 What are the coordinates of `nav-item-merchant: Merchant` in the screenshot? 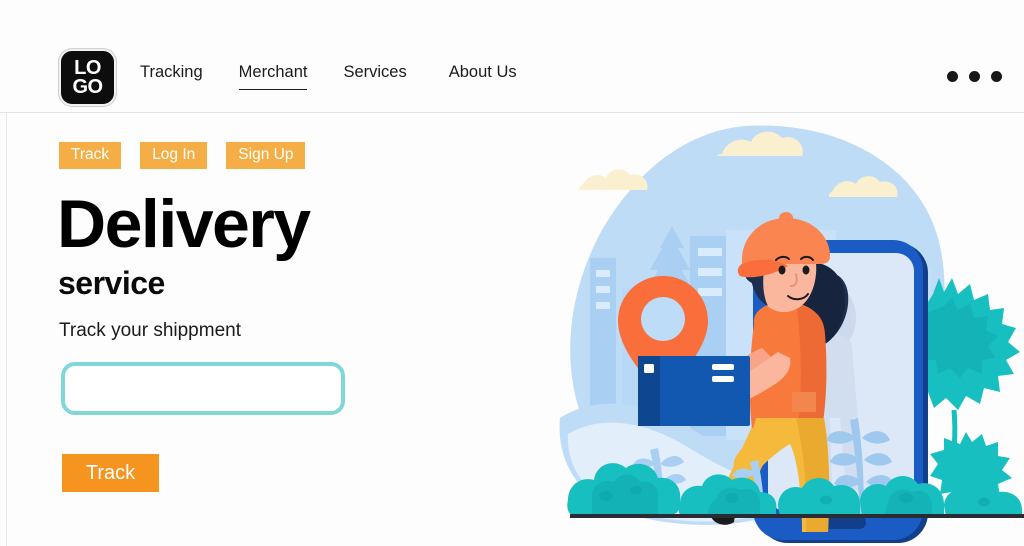 It's located at (272, 76).